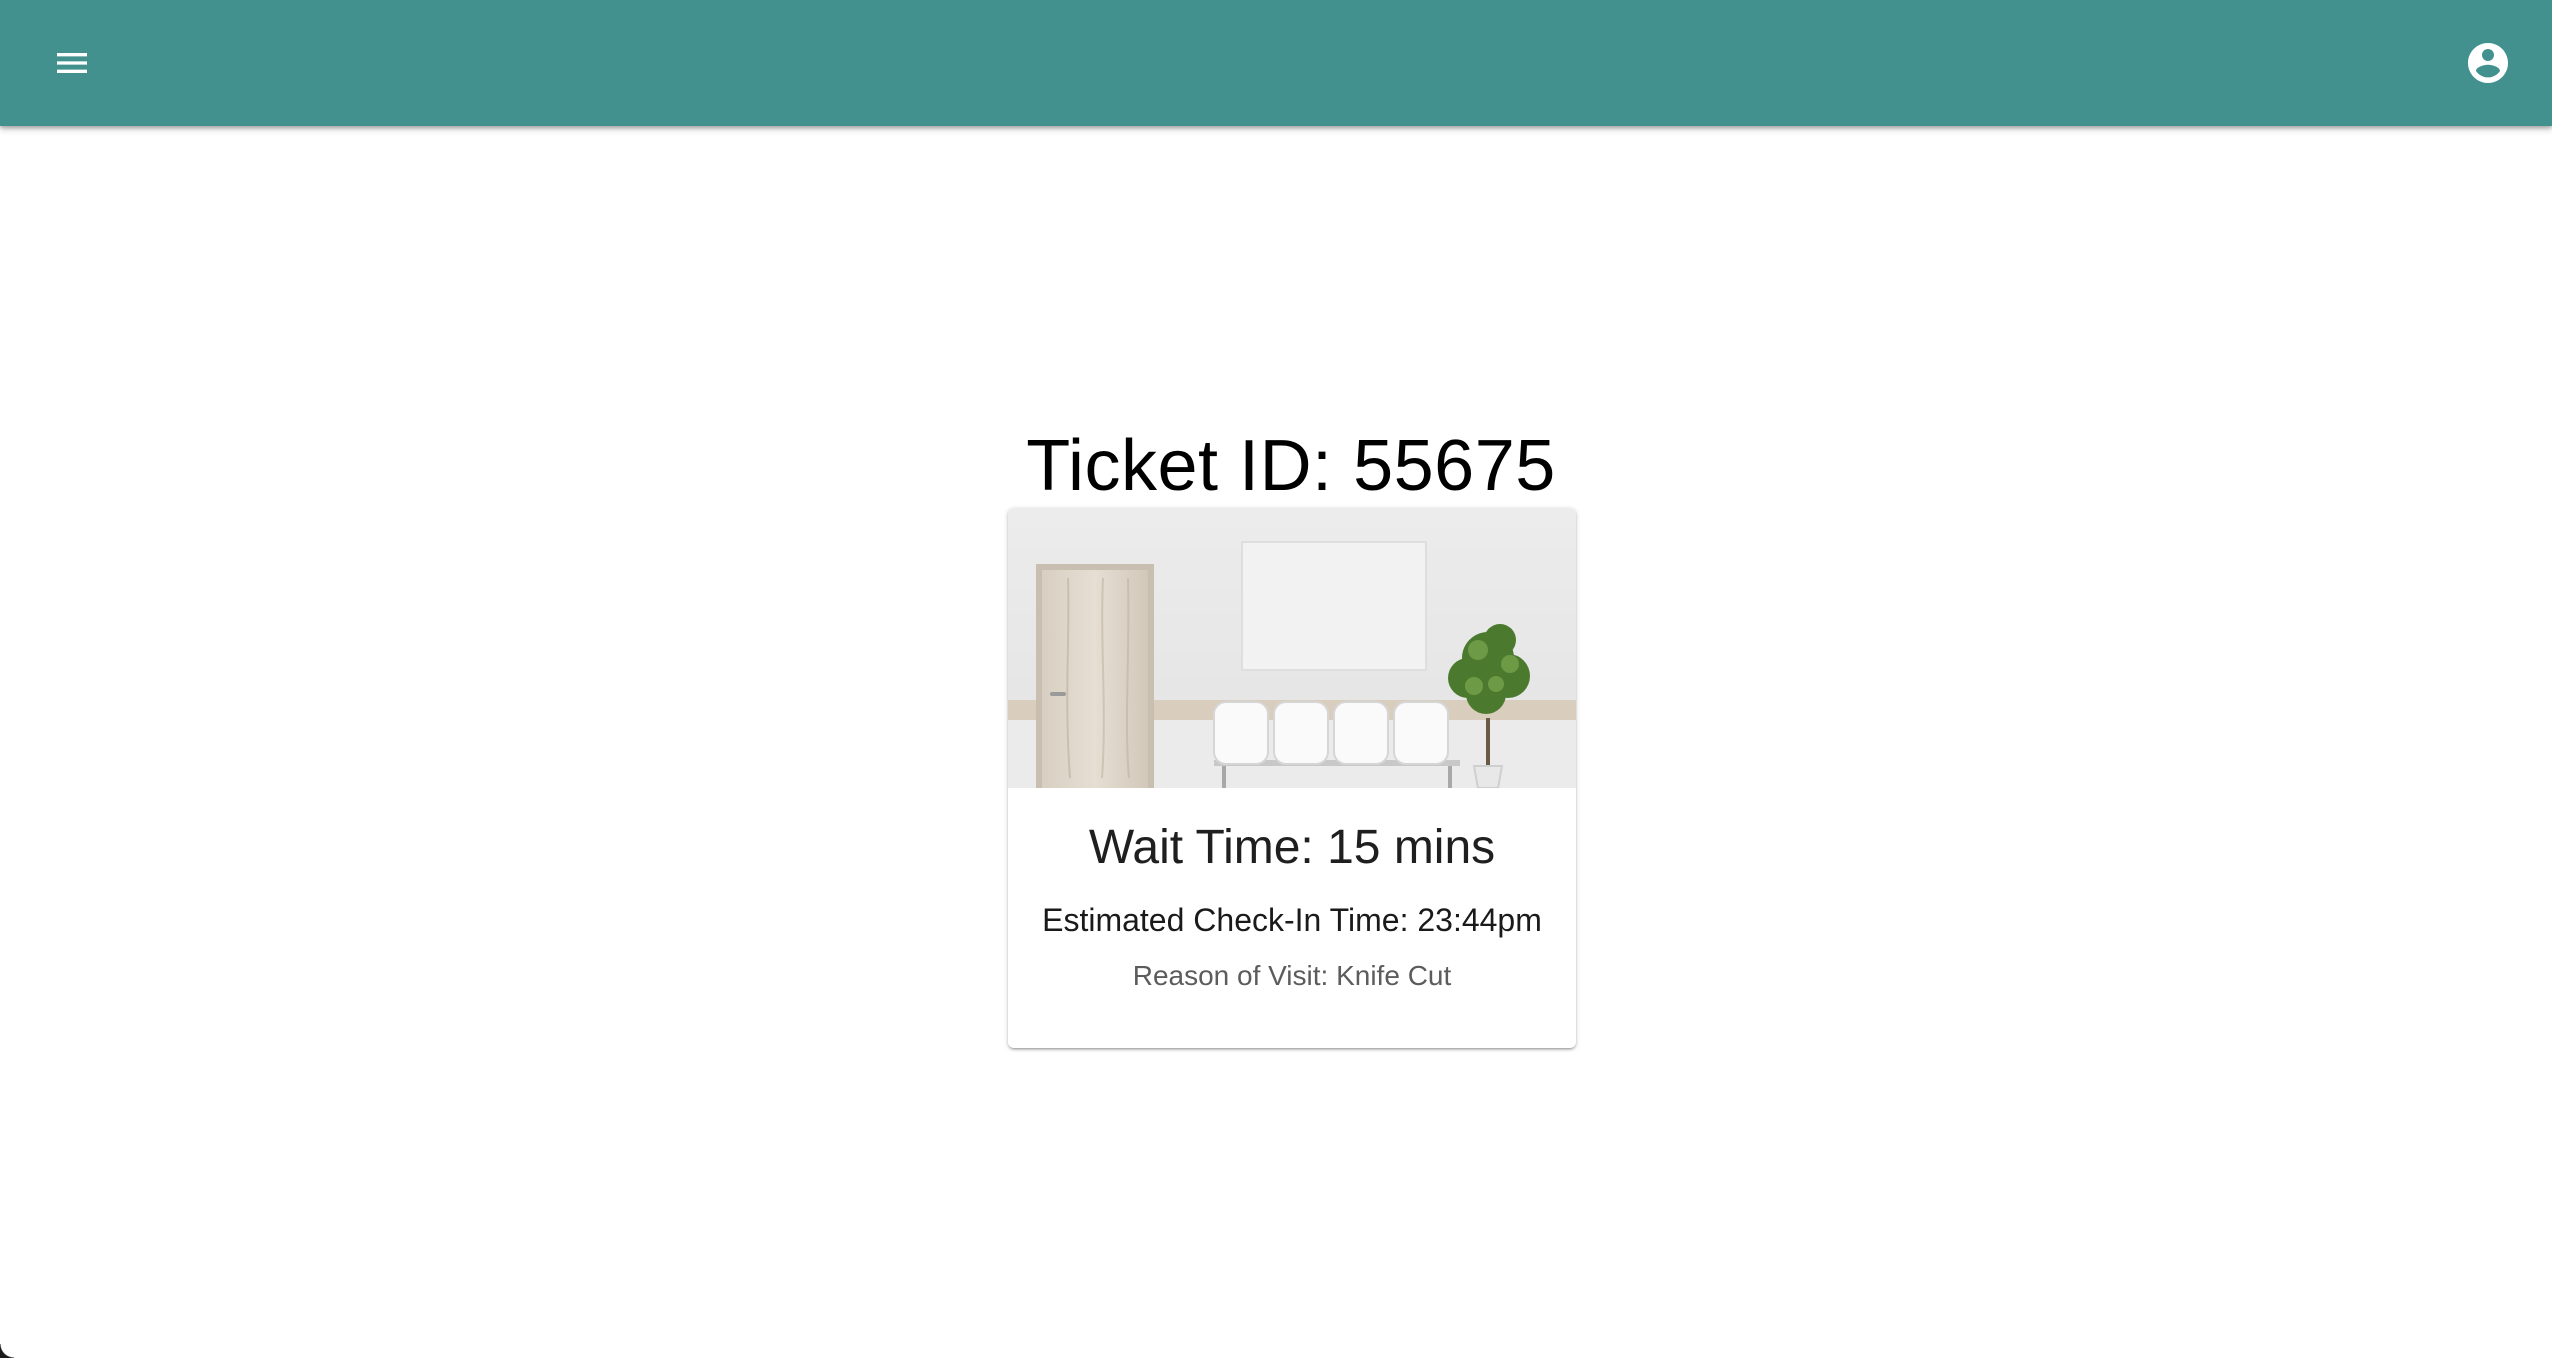  What do you see at coordinates (1292, 975) in the screenshot?
I see `reason-of-visit-text: Reason of Visit: Knife Cut` at bounding box center [1292, 975].